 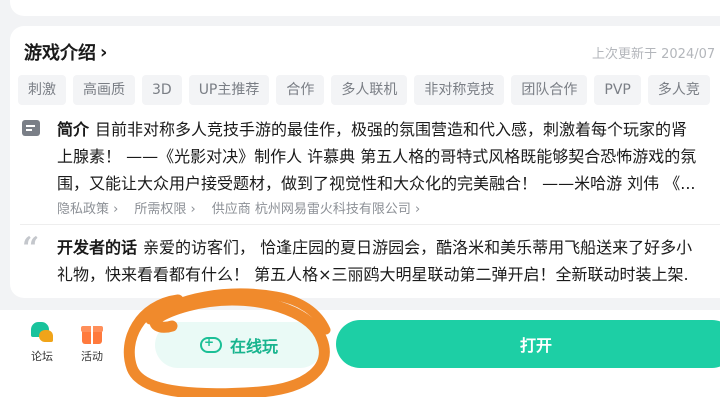 What do you see at coordinates (42, 333) in the screenshot?
I see `forum-icon` at bounding box center [42, 333].